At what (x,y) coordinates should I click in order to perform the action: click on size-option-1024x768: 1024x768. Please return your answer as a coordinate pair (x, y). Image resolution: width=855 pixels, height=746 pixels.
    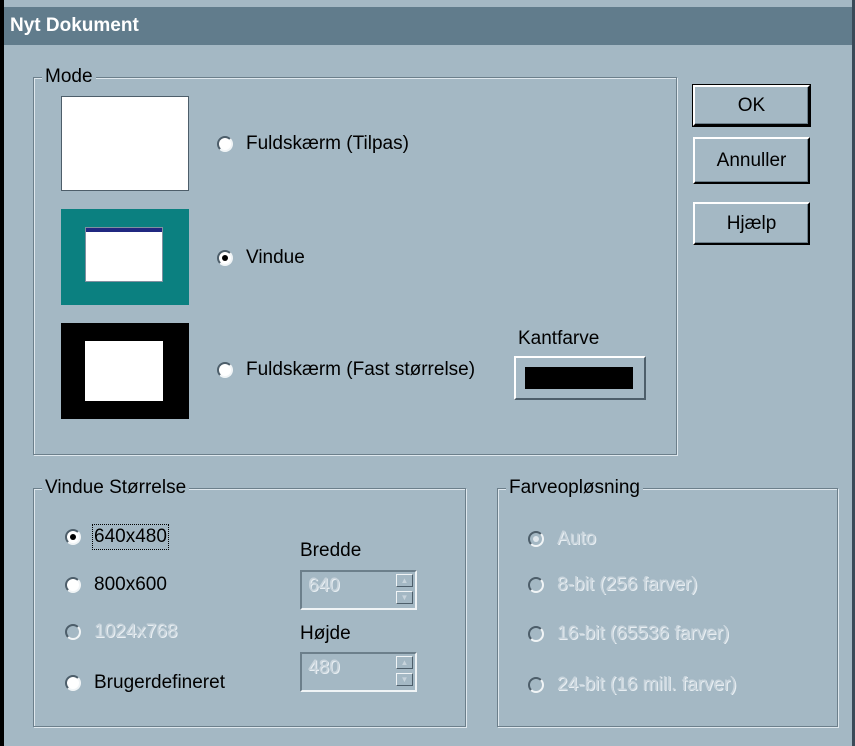
    Looking at the image, I should click on (121, 632).